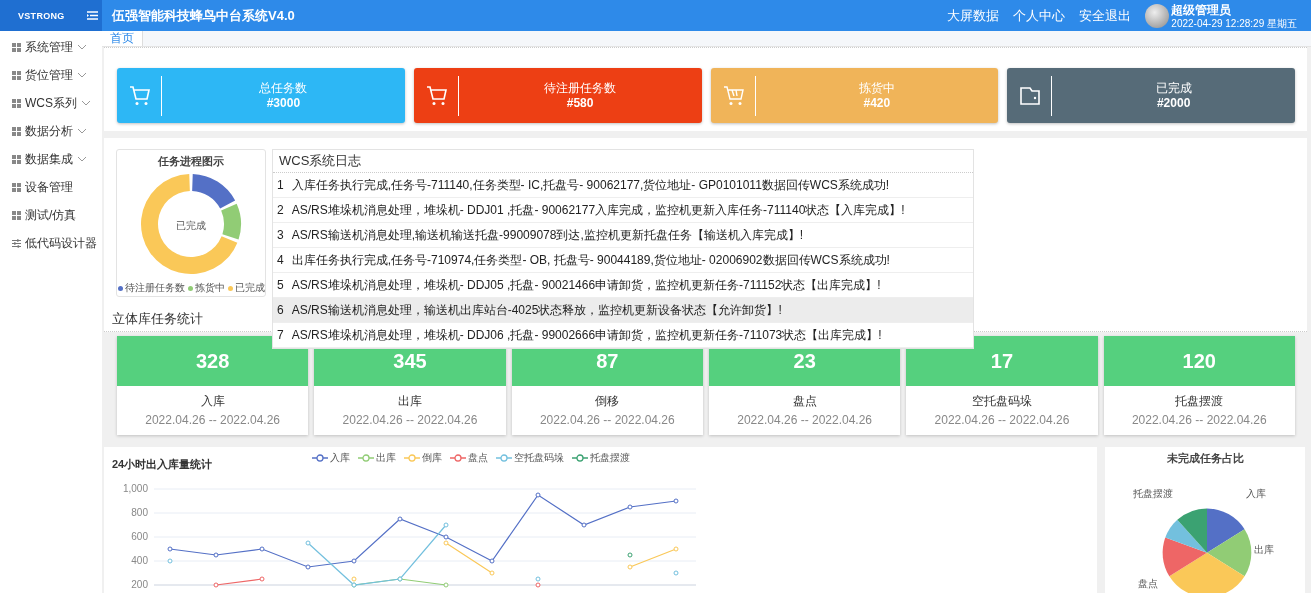 This screenshot has height=593, width=1311. What do you see at coordinates (973, 15) in the screenshot?
I see `header-link: 大屏数据` at bounding box center [973, 15].